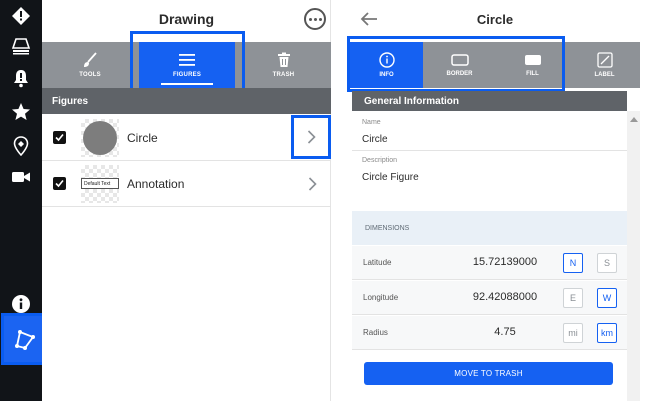  Describe the element at coordinates (634, 119) in the screenshot. I see `scroll-up-icon` at that location.